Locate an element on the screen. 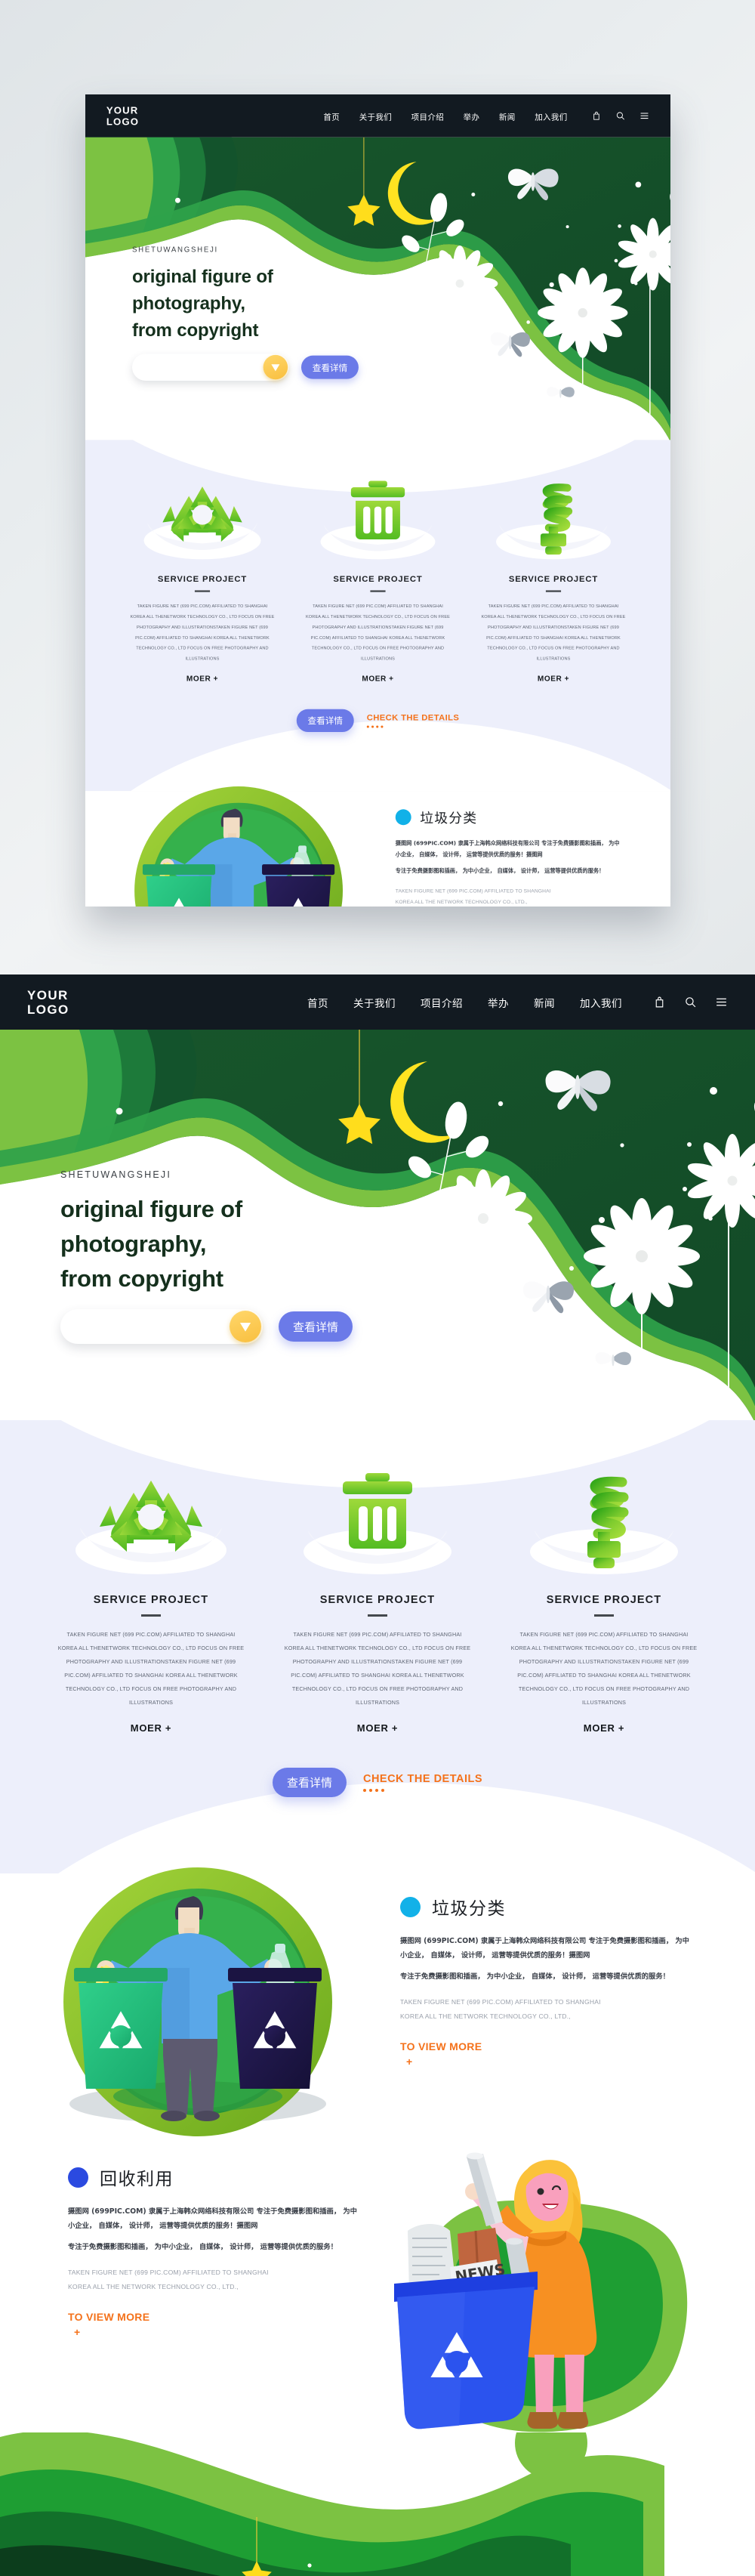 Image resolution: width=755 pixels, height=2576 pixels. feature-title: 回收利用 is located at coordinates (137, 2179).